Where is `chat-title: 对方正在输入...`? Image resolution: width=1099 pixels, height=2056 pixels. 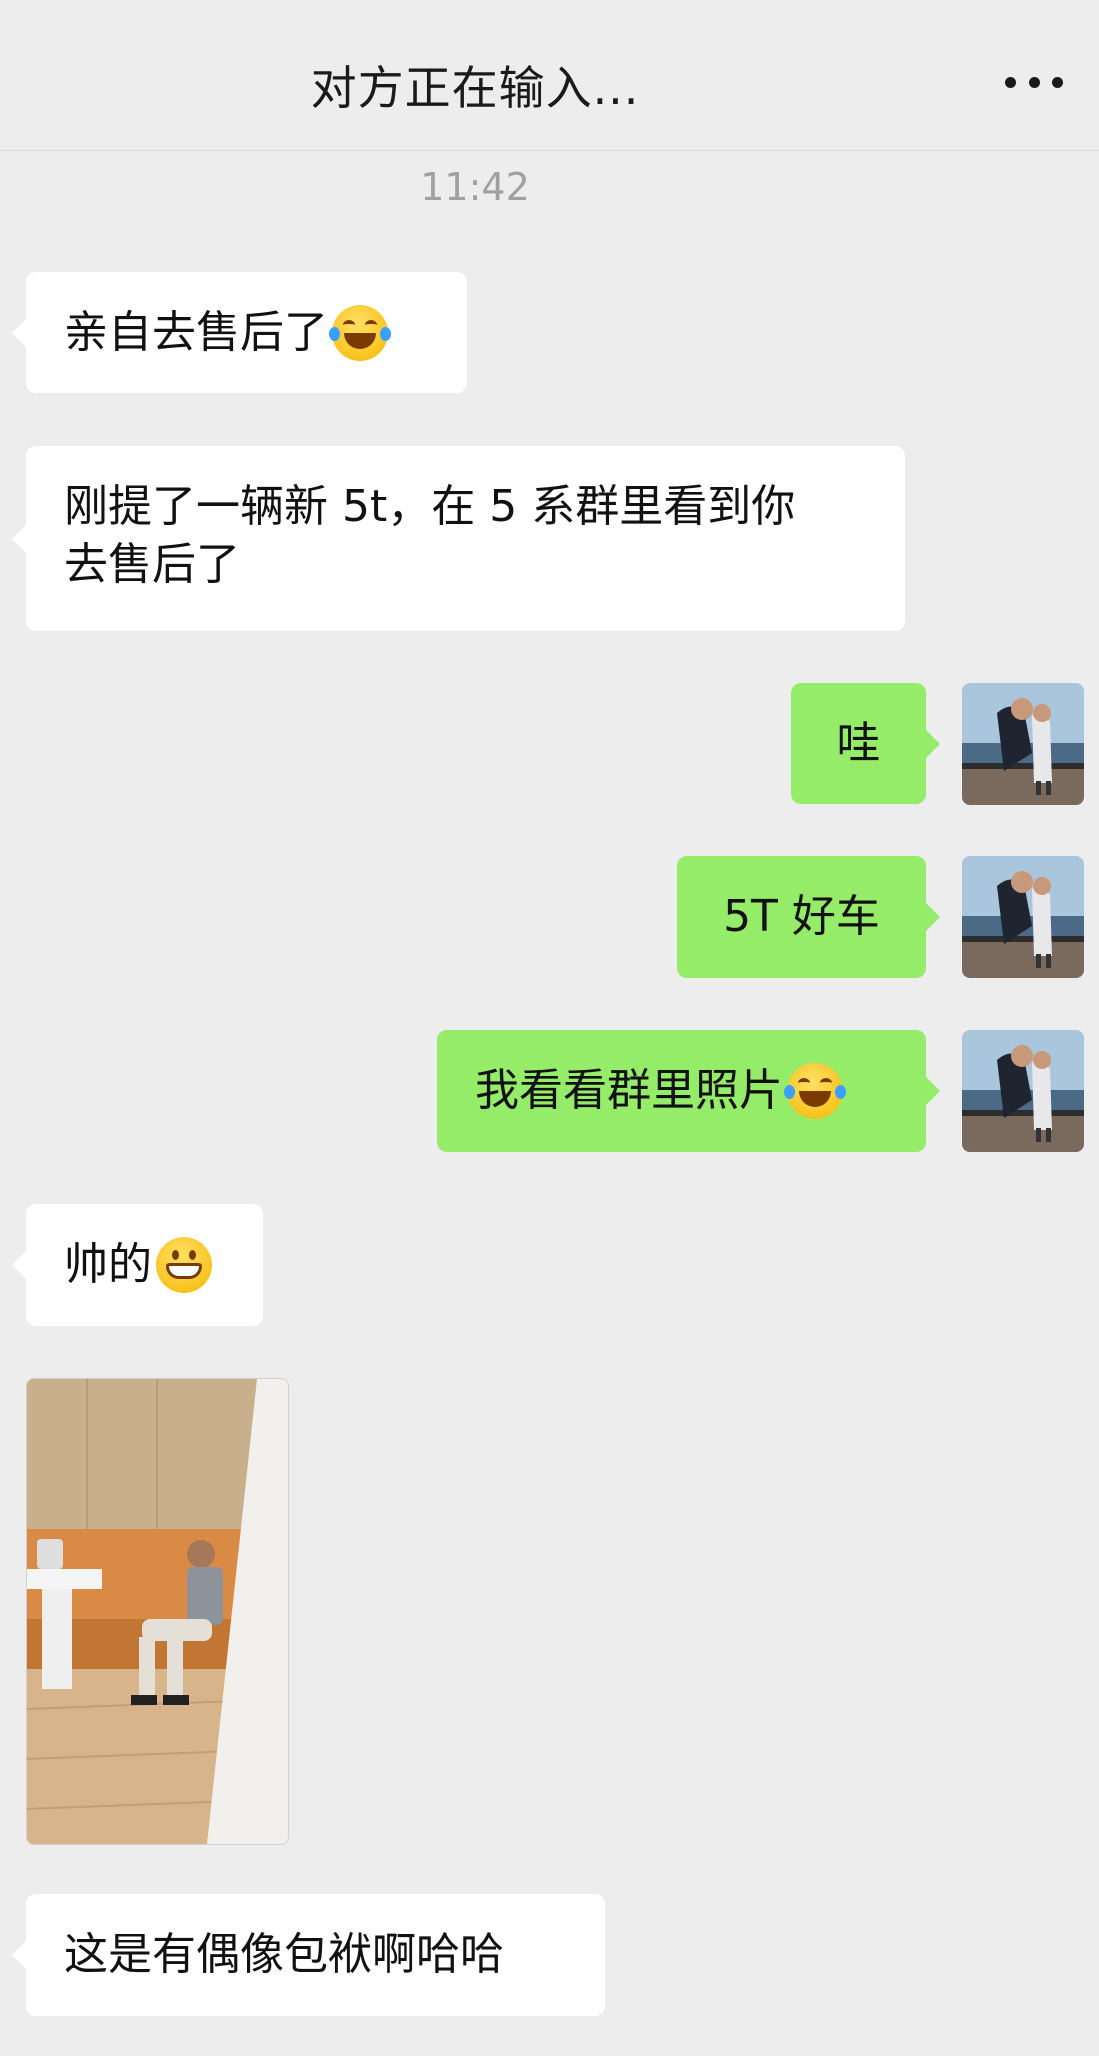
chat-title: 对方正在输入... is located at coordinates (475, 88).